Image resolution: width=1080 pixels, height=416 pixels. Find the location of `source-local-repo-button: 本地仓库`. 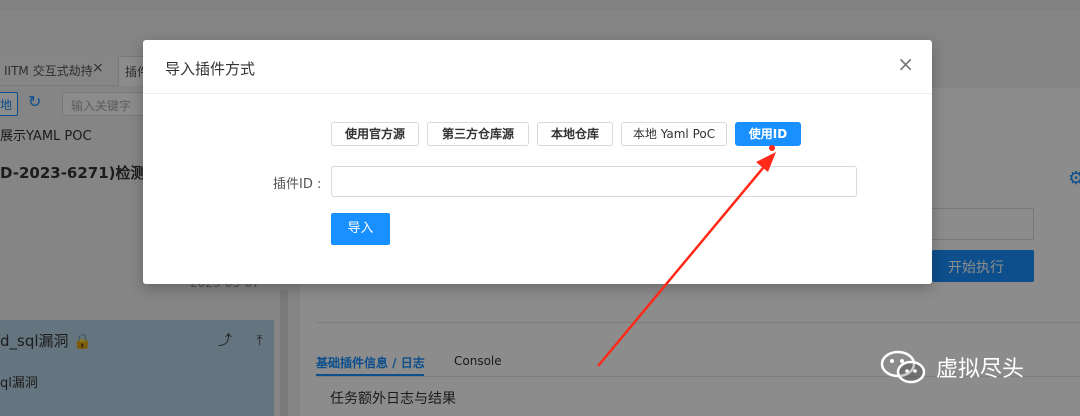

source-local-repo-button: 本地仓库 is located at coordinates (575, 134).